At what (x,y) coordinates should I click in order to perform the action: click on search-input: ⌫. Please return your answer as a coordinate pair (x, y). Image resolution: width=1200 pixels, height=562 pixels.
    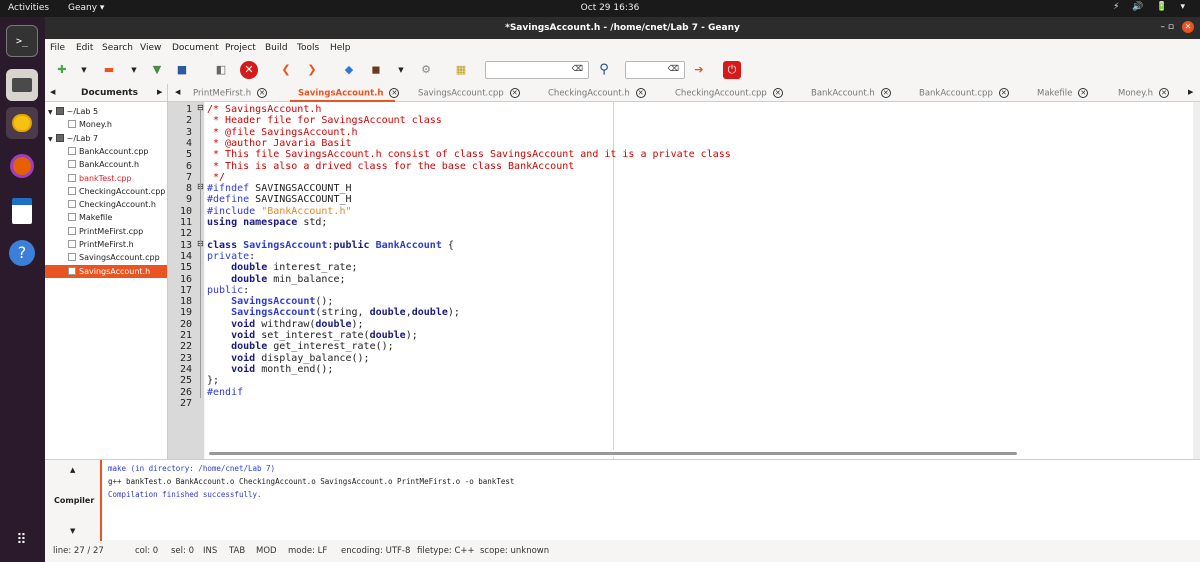
    Looking at the image, I should click on (537, 70).